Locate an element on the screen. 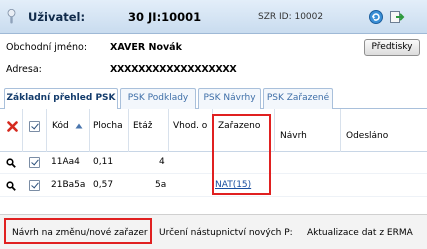 This screenshot has width=427, height=249. exit-icon is located at coordinates (397, 17).